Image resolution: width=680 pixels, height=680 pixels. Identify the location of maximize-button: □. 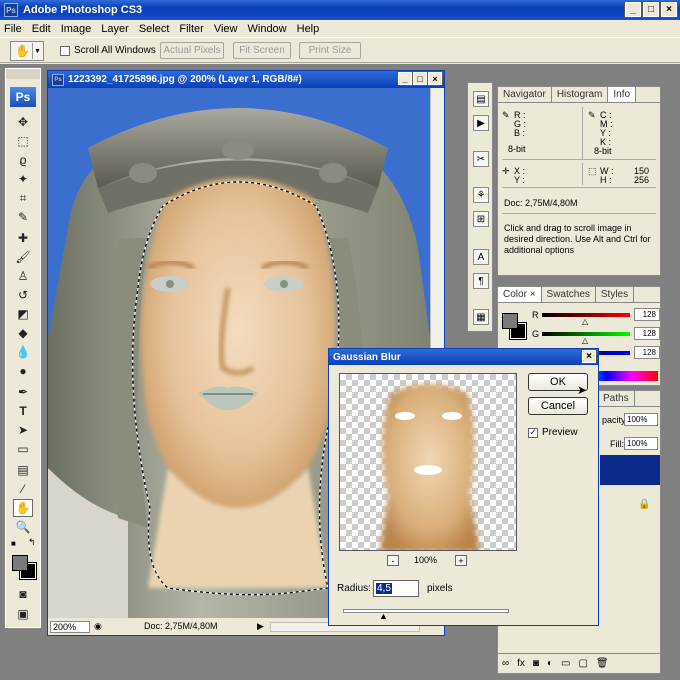
(651, 9).